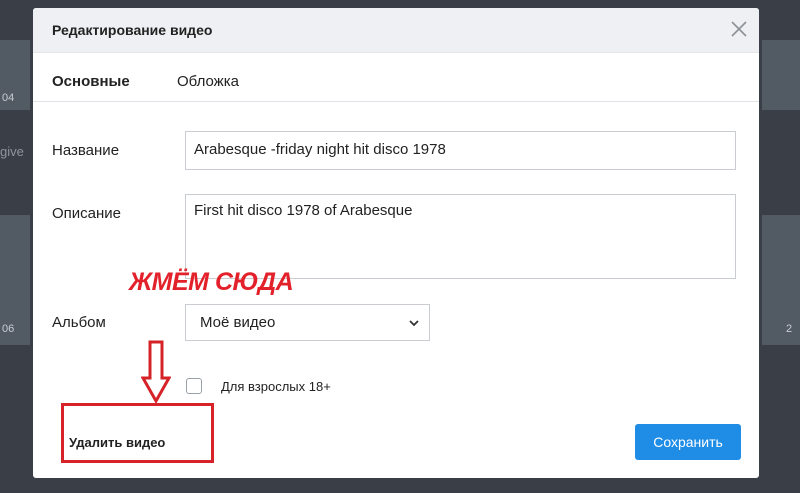 Image resolution: width=800 pixels, height=493 pixels. Describe the element at coordinates (117, 442) in the screenshot. I see `delete-video-link: Удалить видео` at that location.